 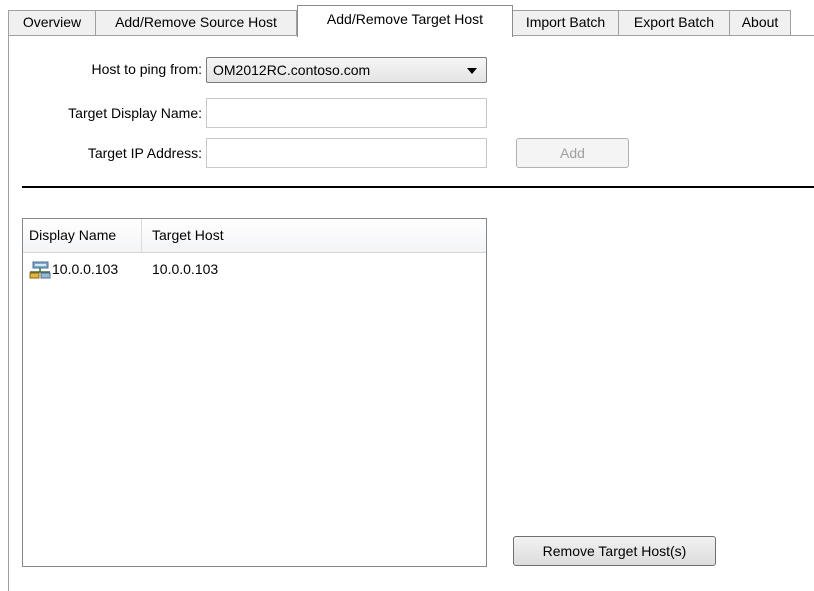 I want to click on list-item: 10.0.0.103 10.0.0.103, so click(x=254, y=270).